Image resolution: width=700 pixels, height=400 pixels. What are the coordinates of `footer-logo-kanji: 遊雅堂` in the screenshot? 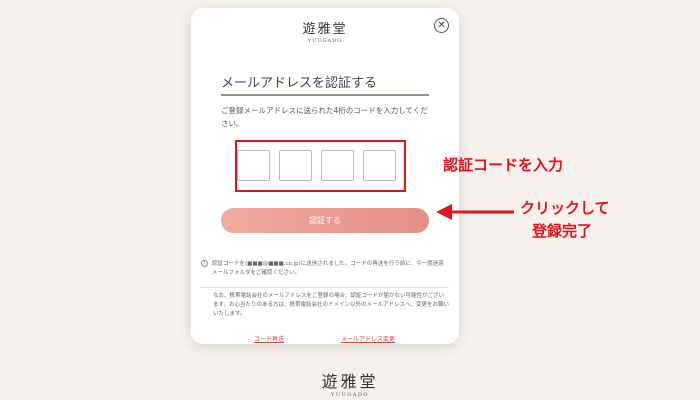 It's located at (350, 381).